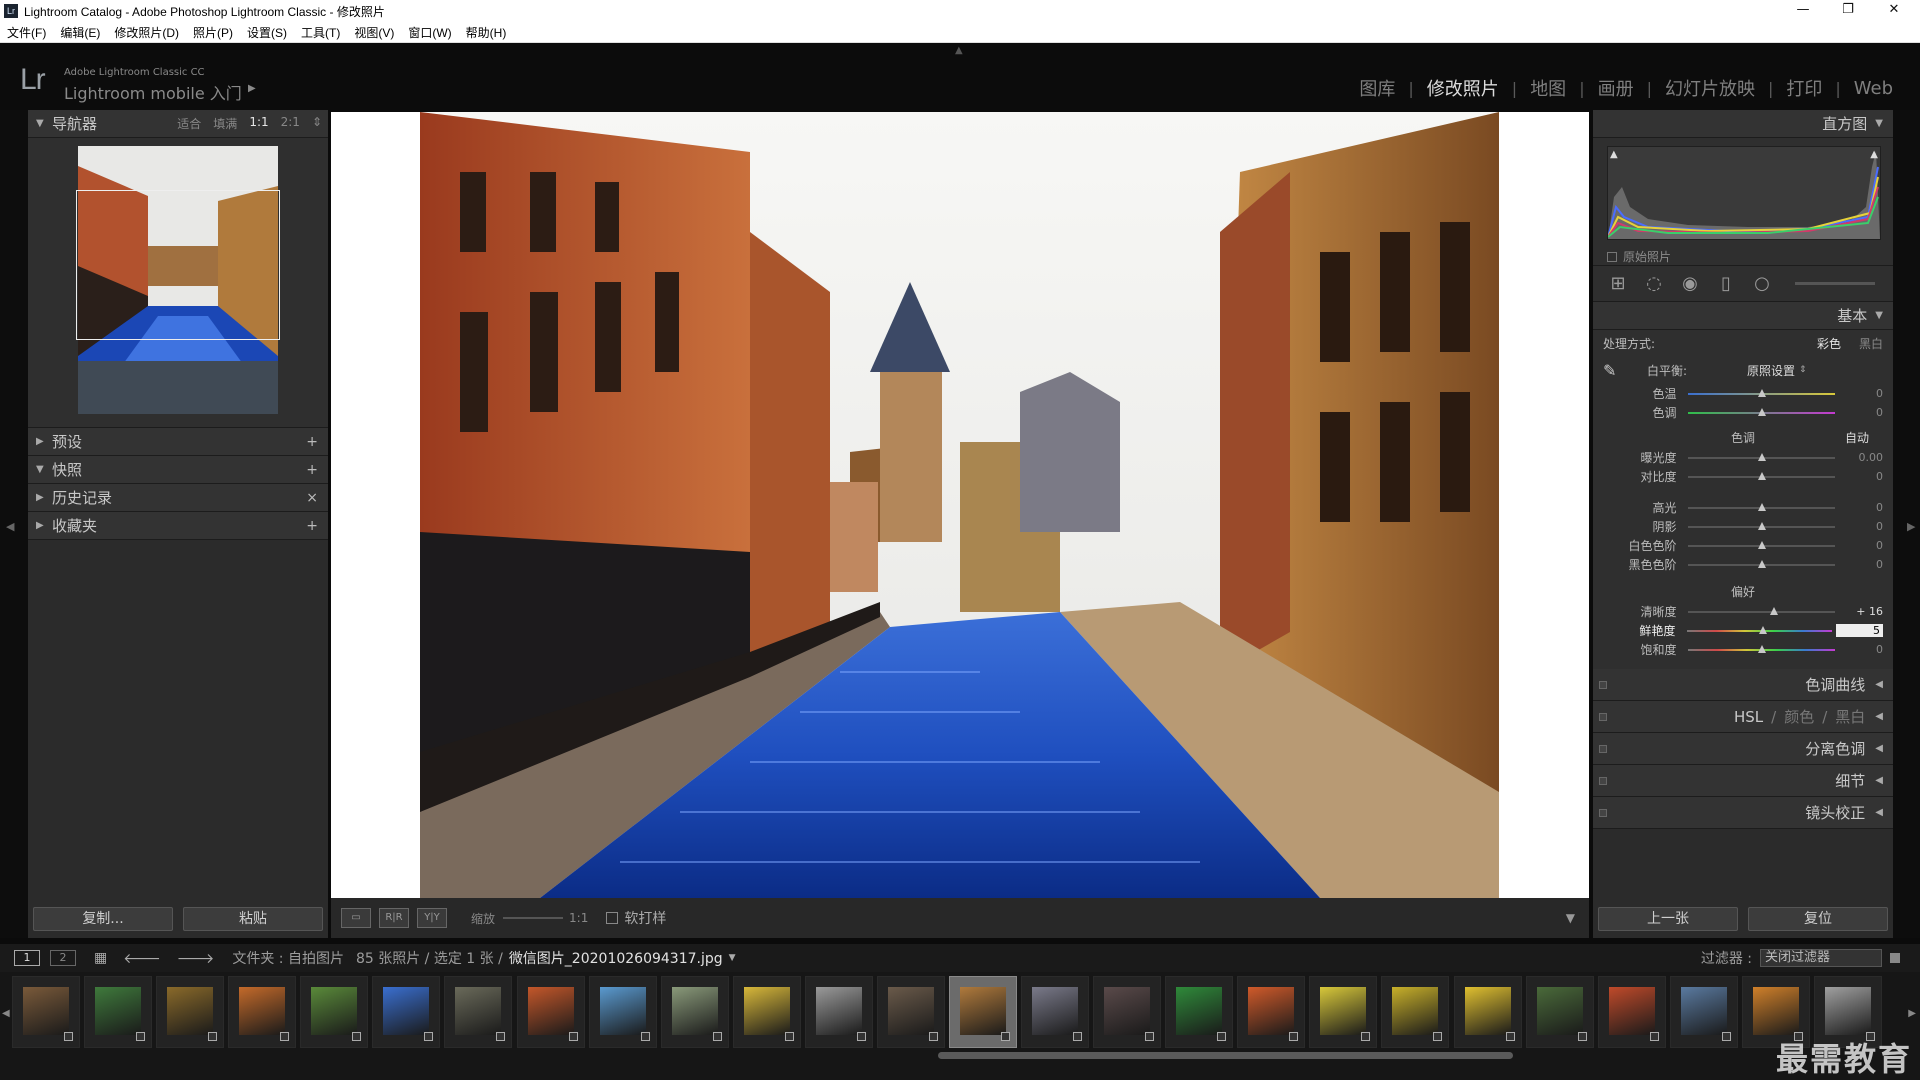  I want to click on secondary-window-button: 2, so click(63, 958).